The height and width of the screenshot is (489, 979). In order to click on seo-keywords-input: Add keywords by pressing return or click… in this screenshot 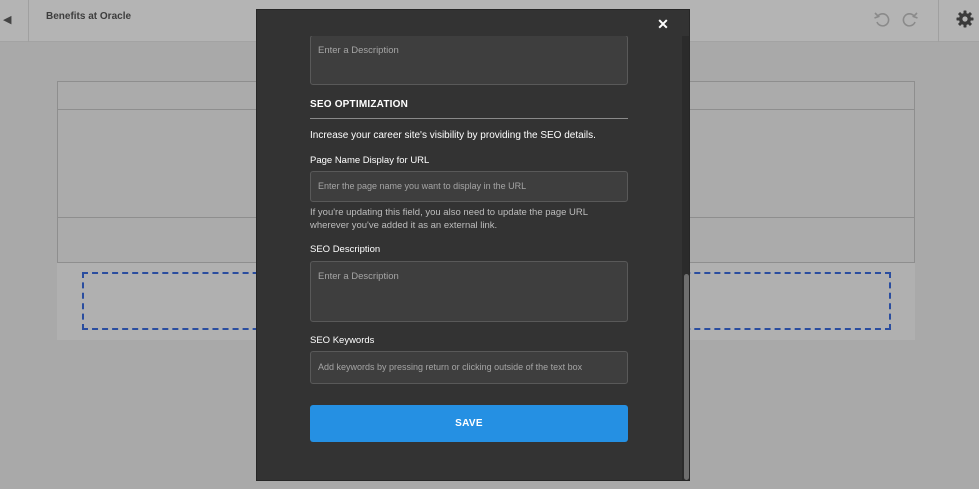, I will do `click(469, 367)`.